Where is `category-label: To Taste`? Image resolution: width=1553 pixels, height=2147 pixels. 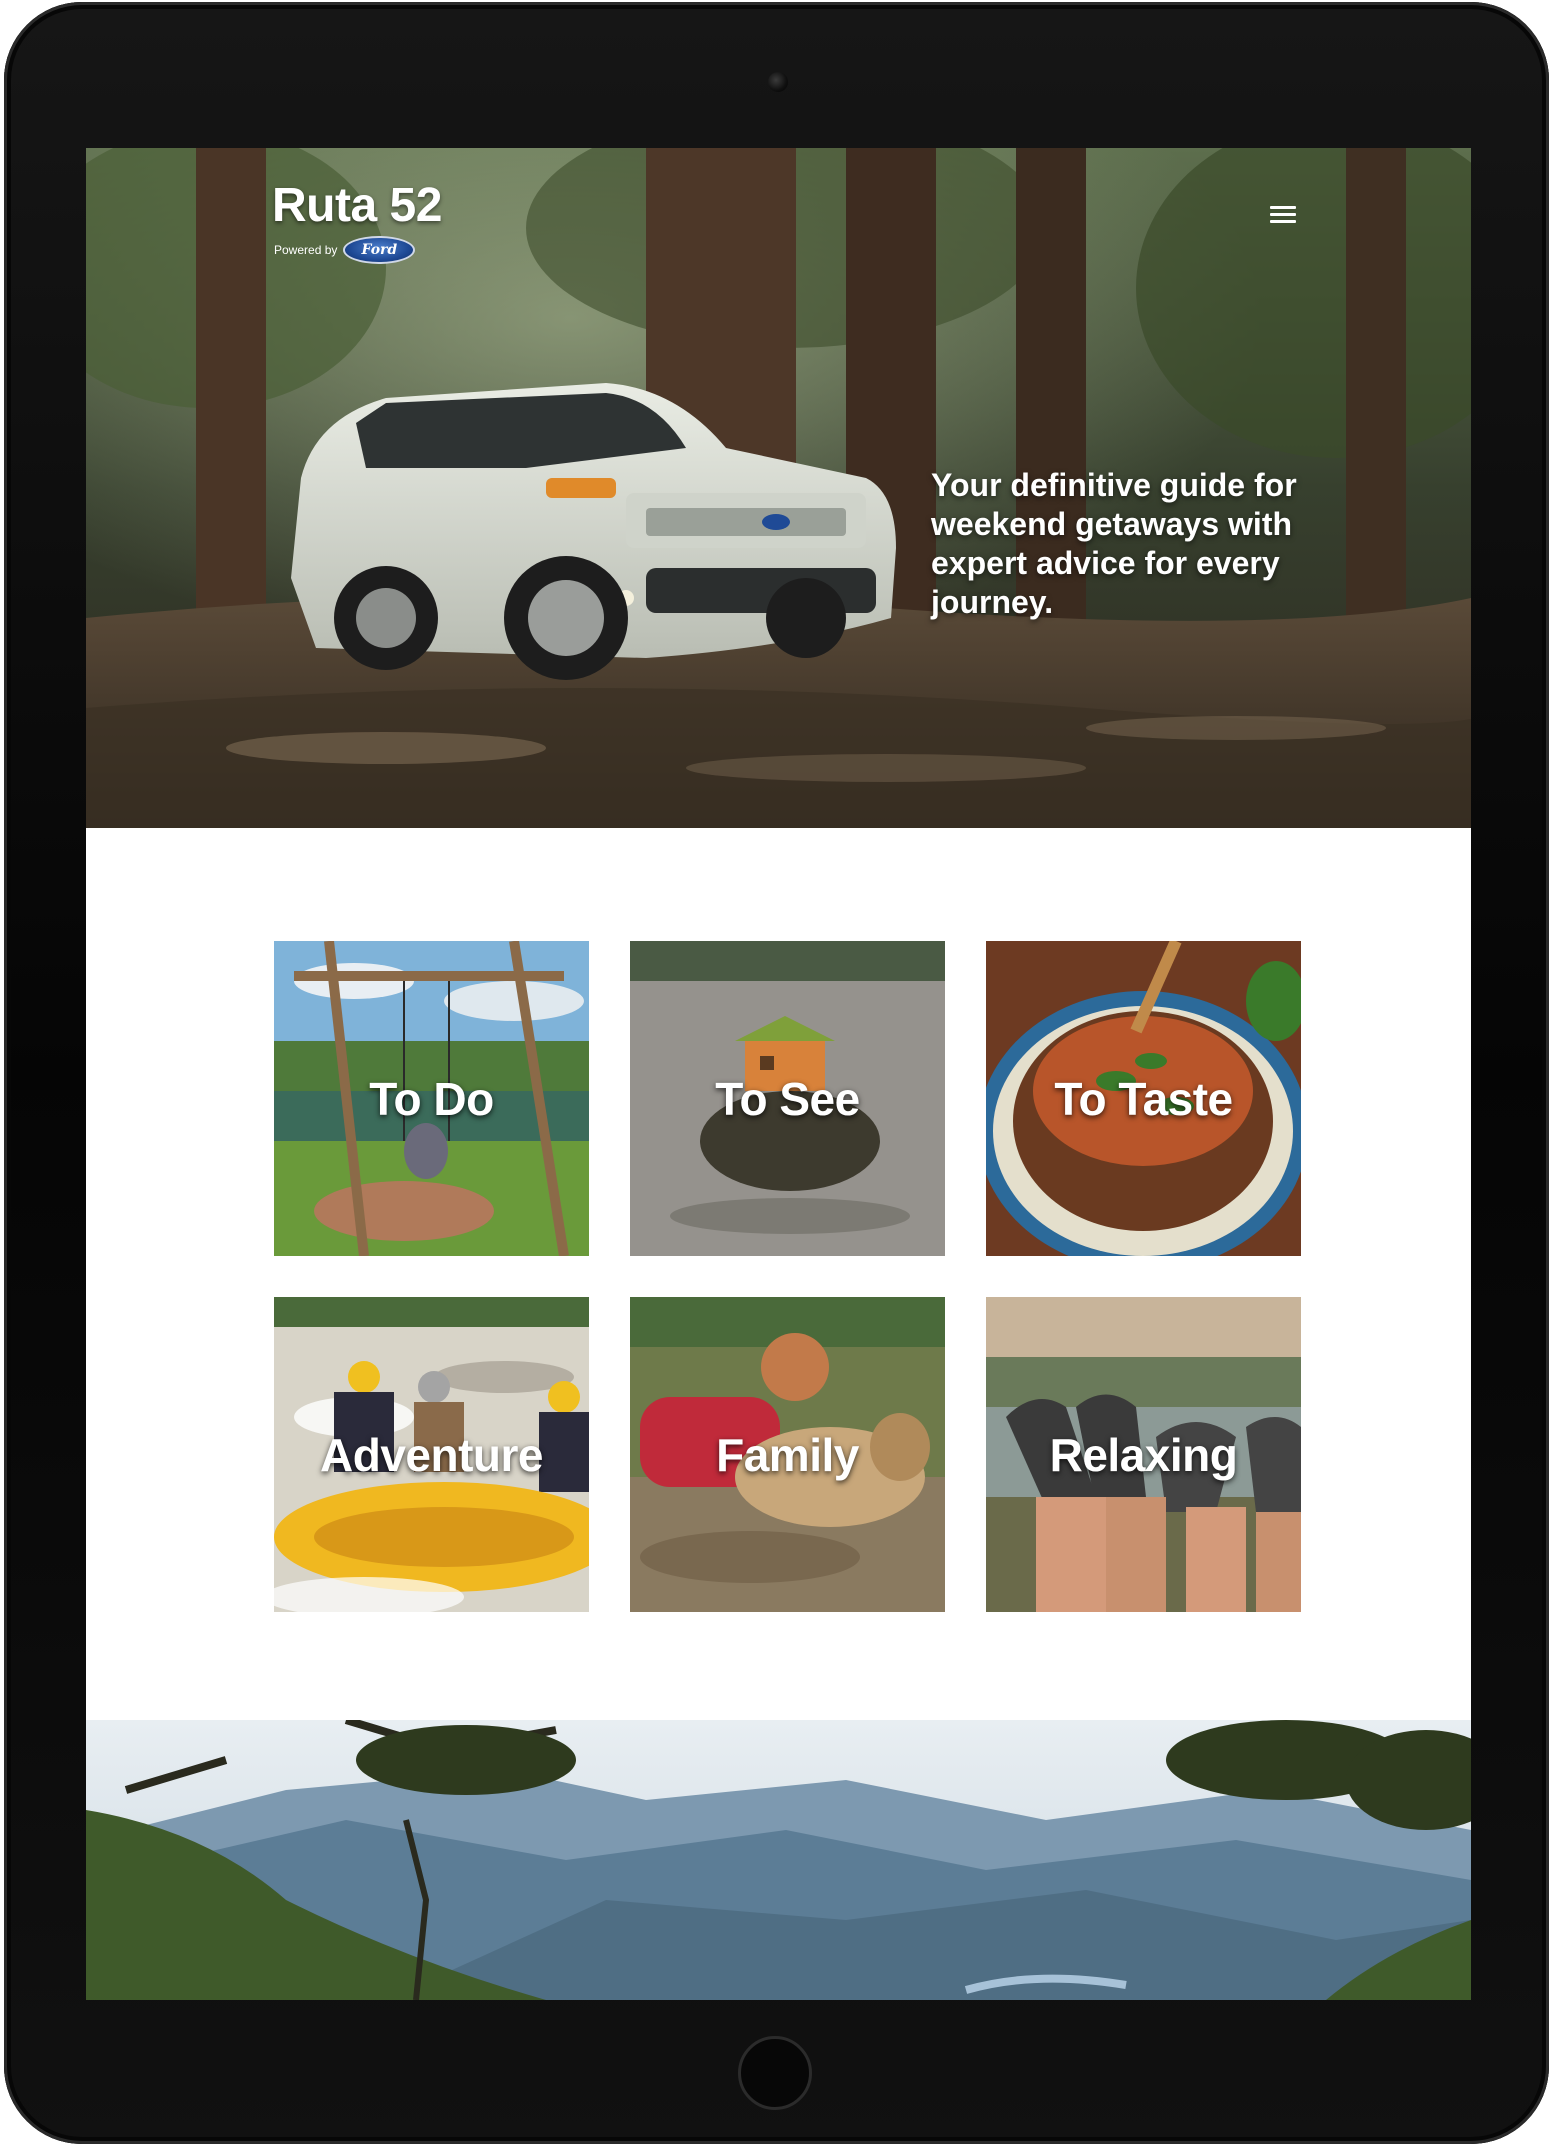 category-label: To Taste is located at coordinates (1143, 1098).